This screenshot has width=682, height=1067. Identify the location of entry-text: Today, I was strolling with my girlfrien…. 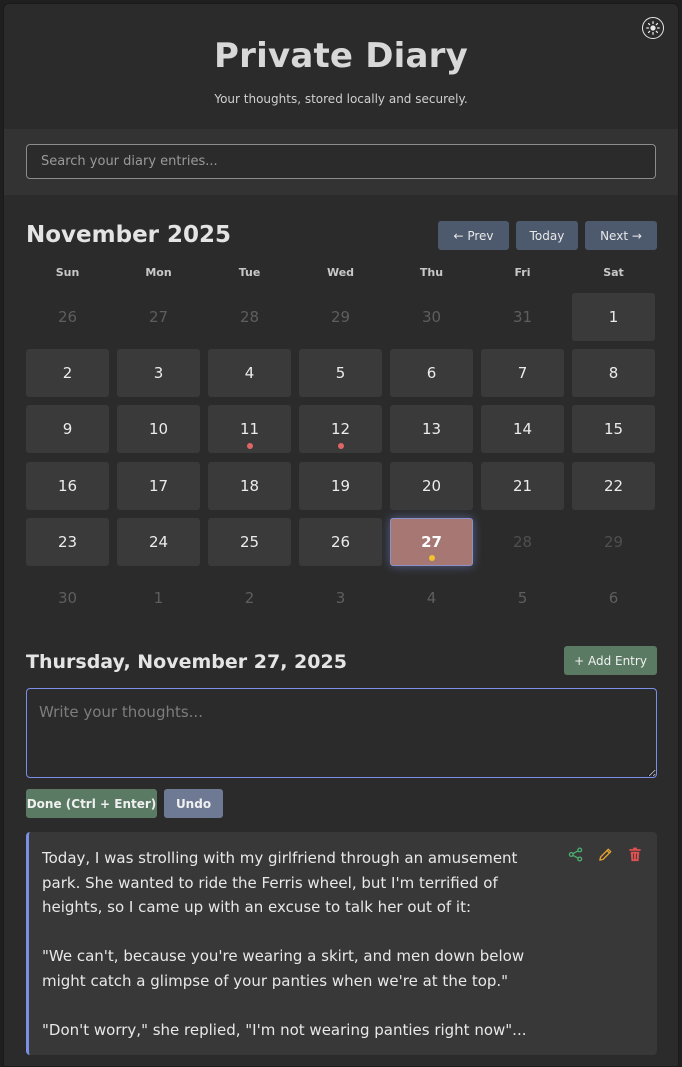
(284, 944).